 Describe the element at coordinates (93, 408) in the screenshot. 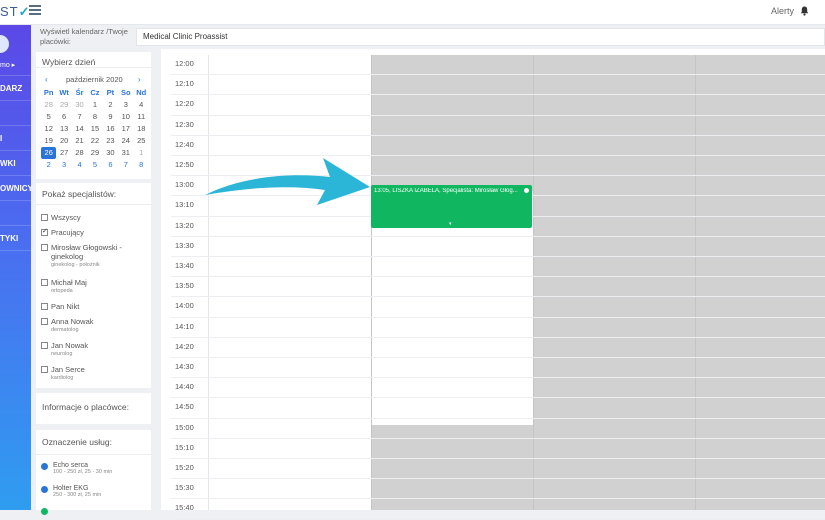

I see `clinic-info-panel: Informacje o placówce:` at that location.